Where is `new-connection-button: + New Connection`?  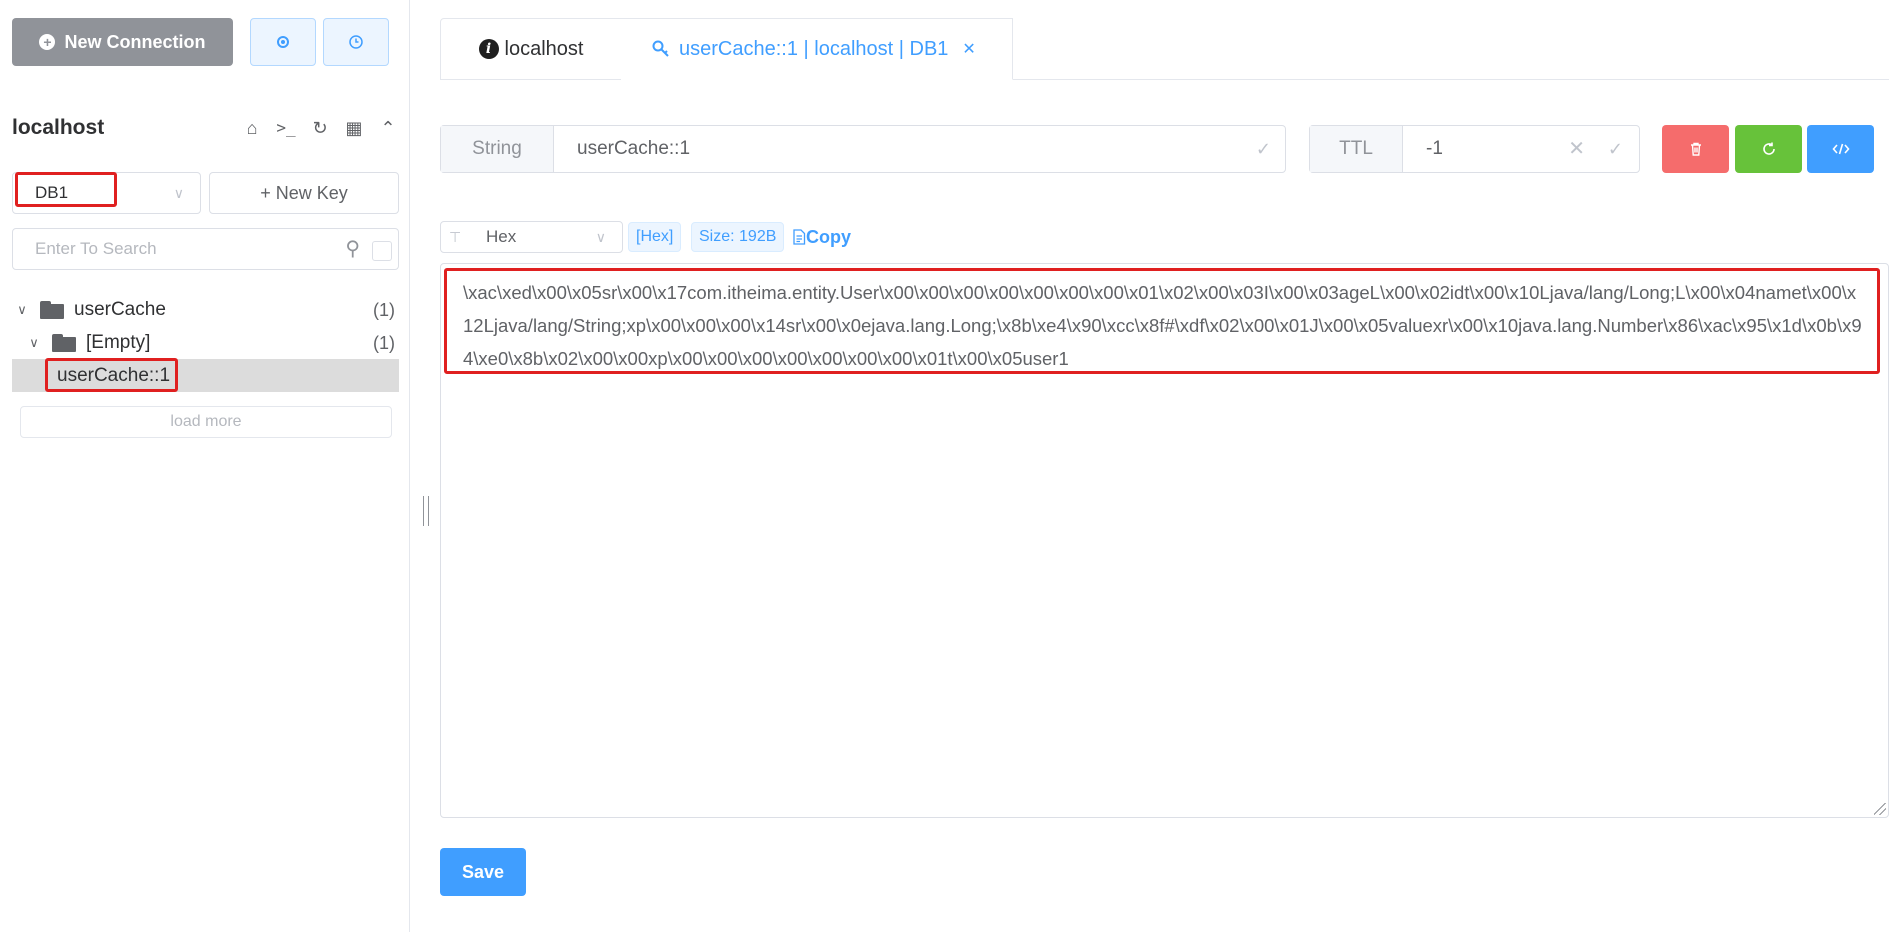
new-connection-button: + New Connection is located at coordinates (122, 42).